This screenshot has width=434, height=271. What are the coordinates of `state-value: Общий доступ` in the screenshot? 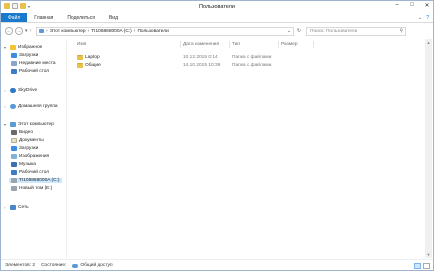 It's located at (96, 265).